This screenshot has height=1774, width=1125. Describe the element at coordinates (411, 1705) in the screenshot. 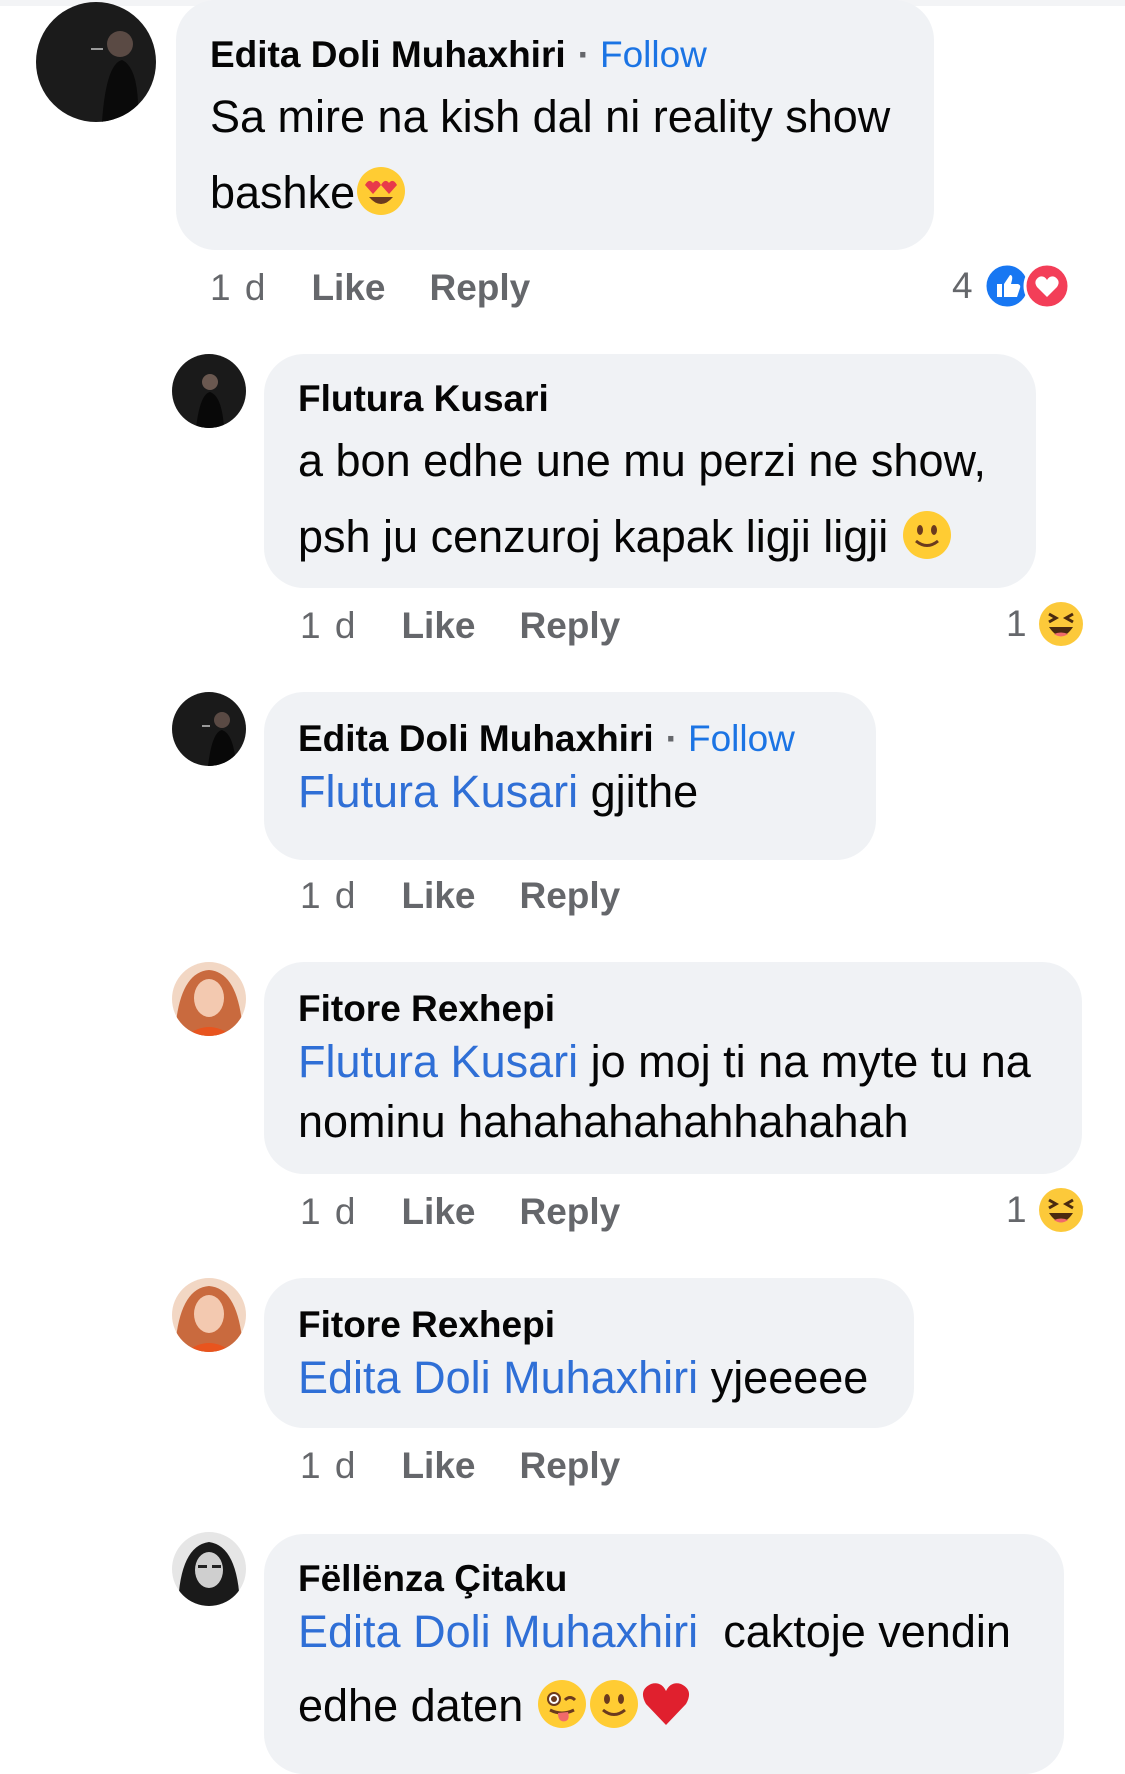

I see `comment-text-line: edhe daten` at that location.